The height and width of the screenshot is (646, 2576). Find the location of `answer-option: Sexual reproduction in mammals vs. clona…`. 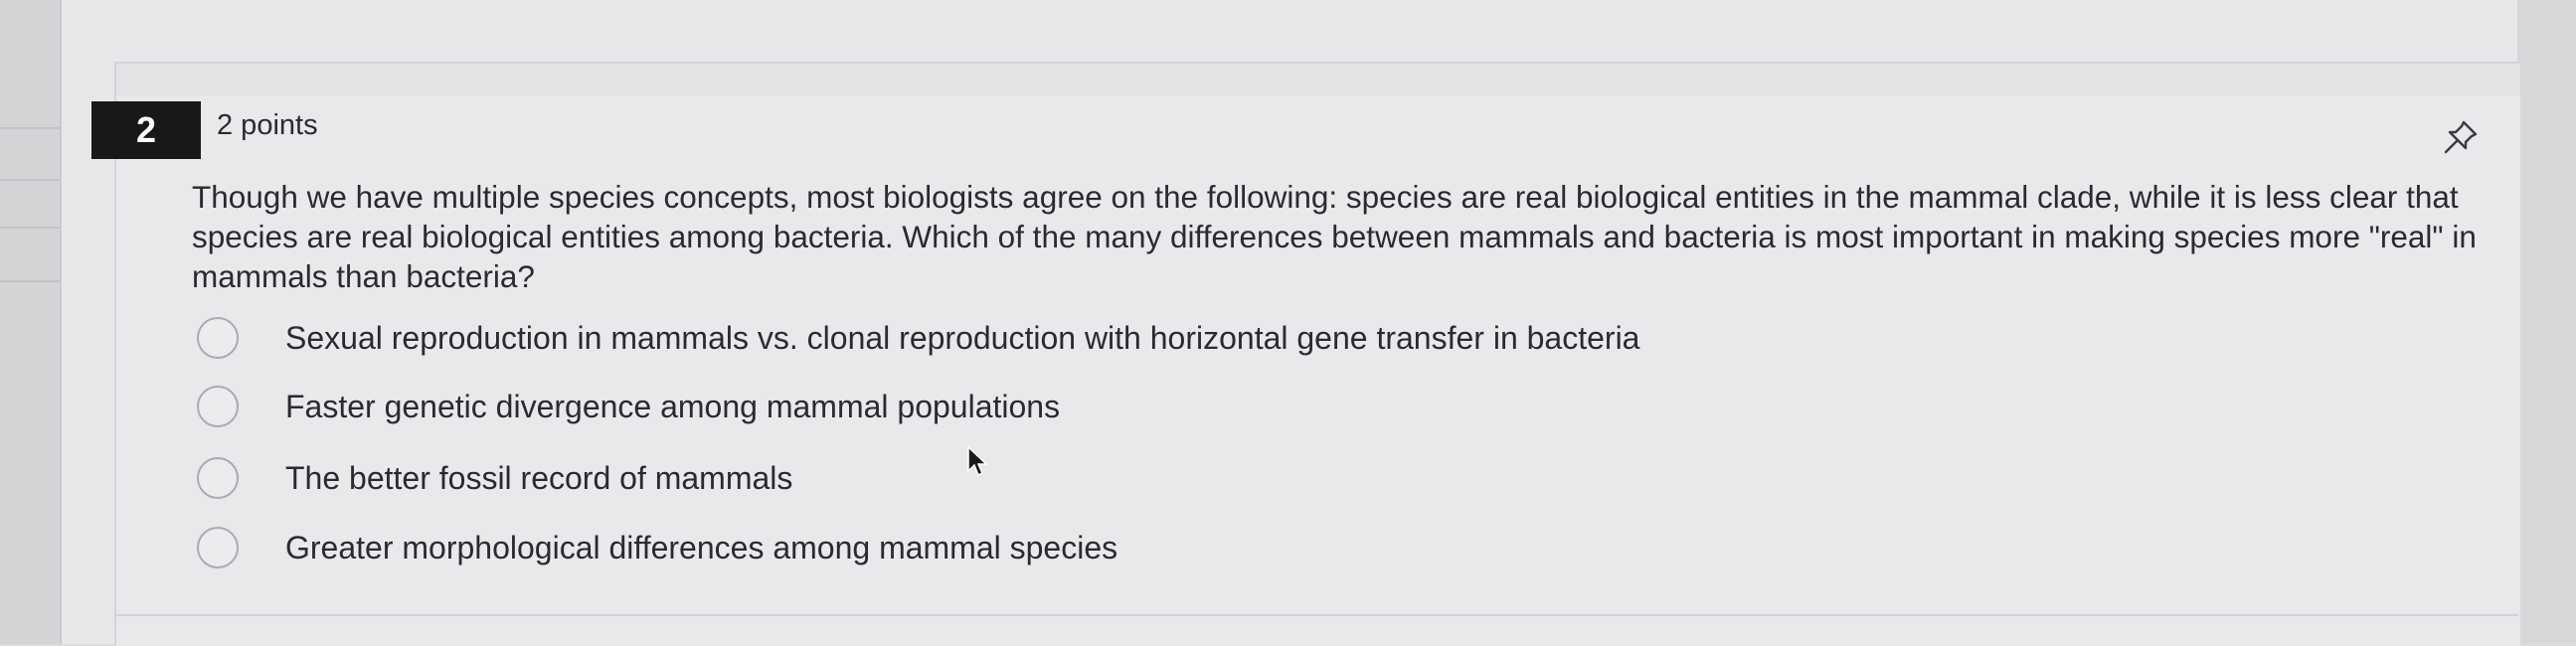

answer-option: Sexual reproduction in mammals vs. clona… is located at coordinates (918, 338).